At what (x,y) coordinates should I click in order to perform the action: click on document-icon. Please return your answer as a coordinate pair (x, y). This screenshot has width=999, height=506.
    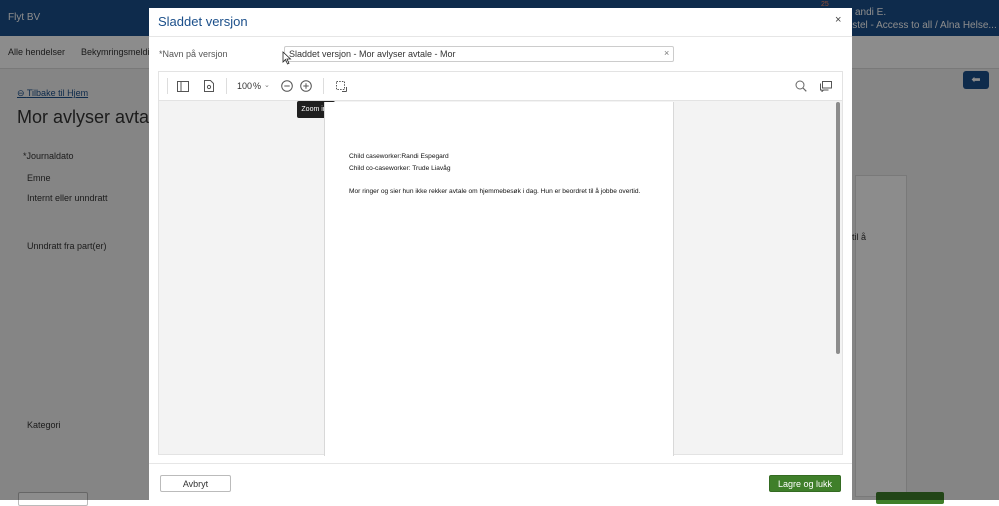
    Looking at the image, I should click on (209, 86).